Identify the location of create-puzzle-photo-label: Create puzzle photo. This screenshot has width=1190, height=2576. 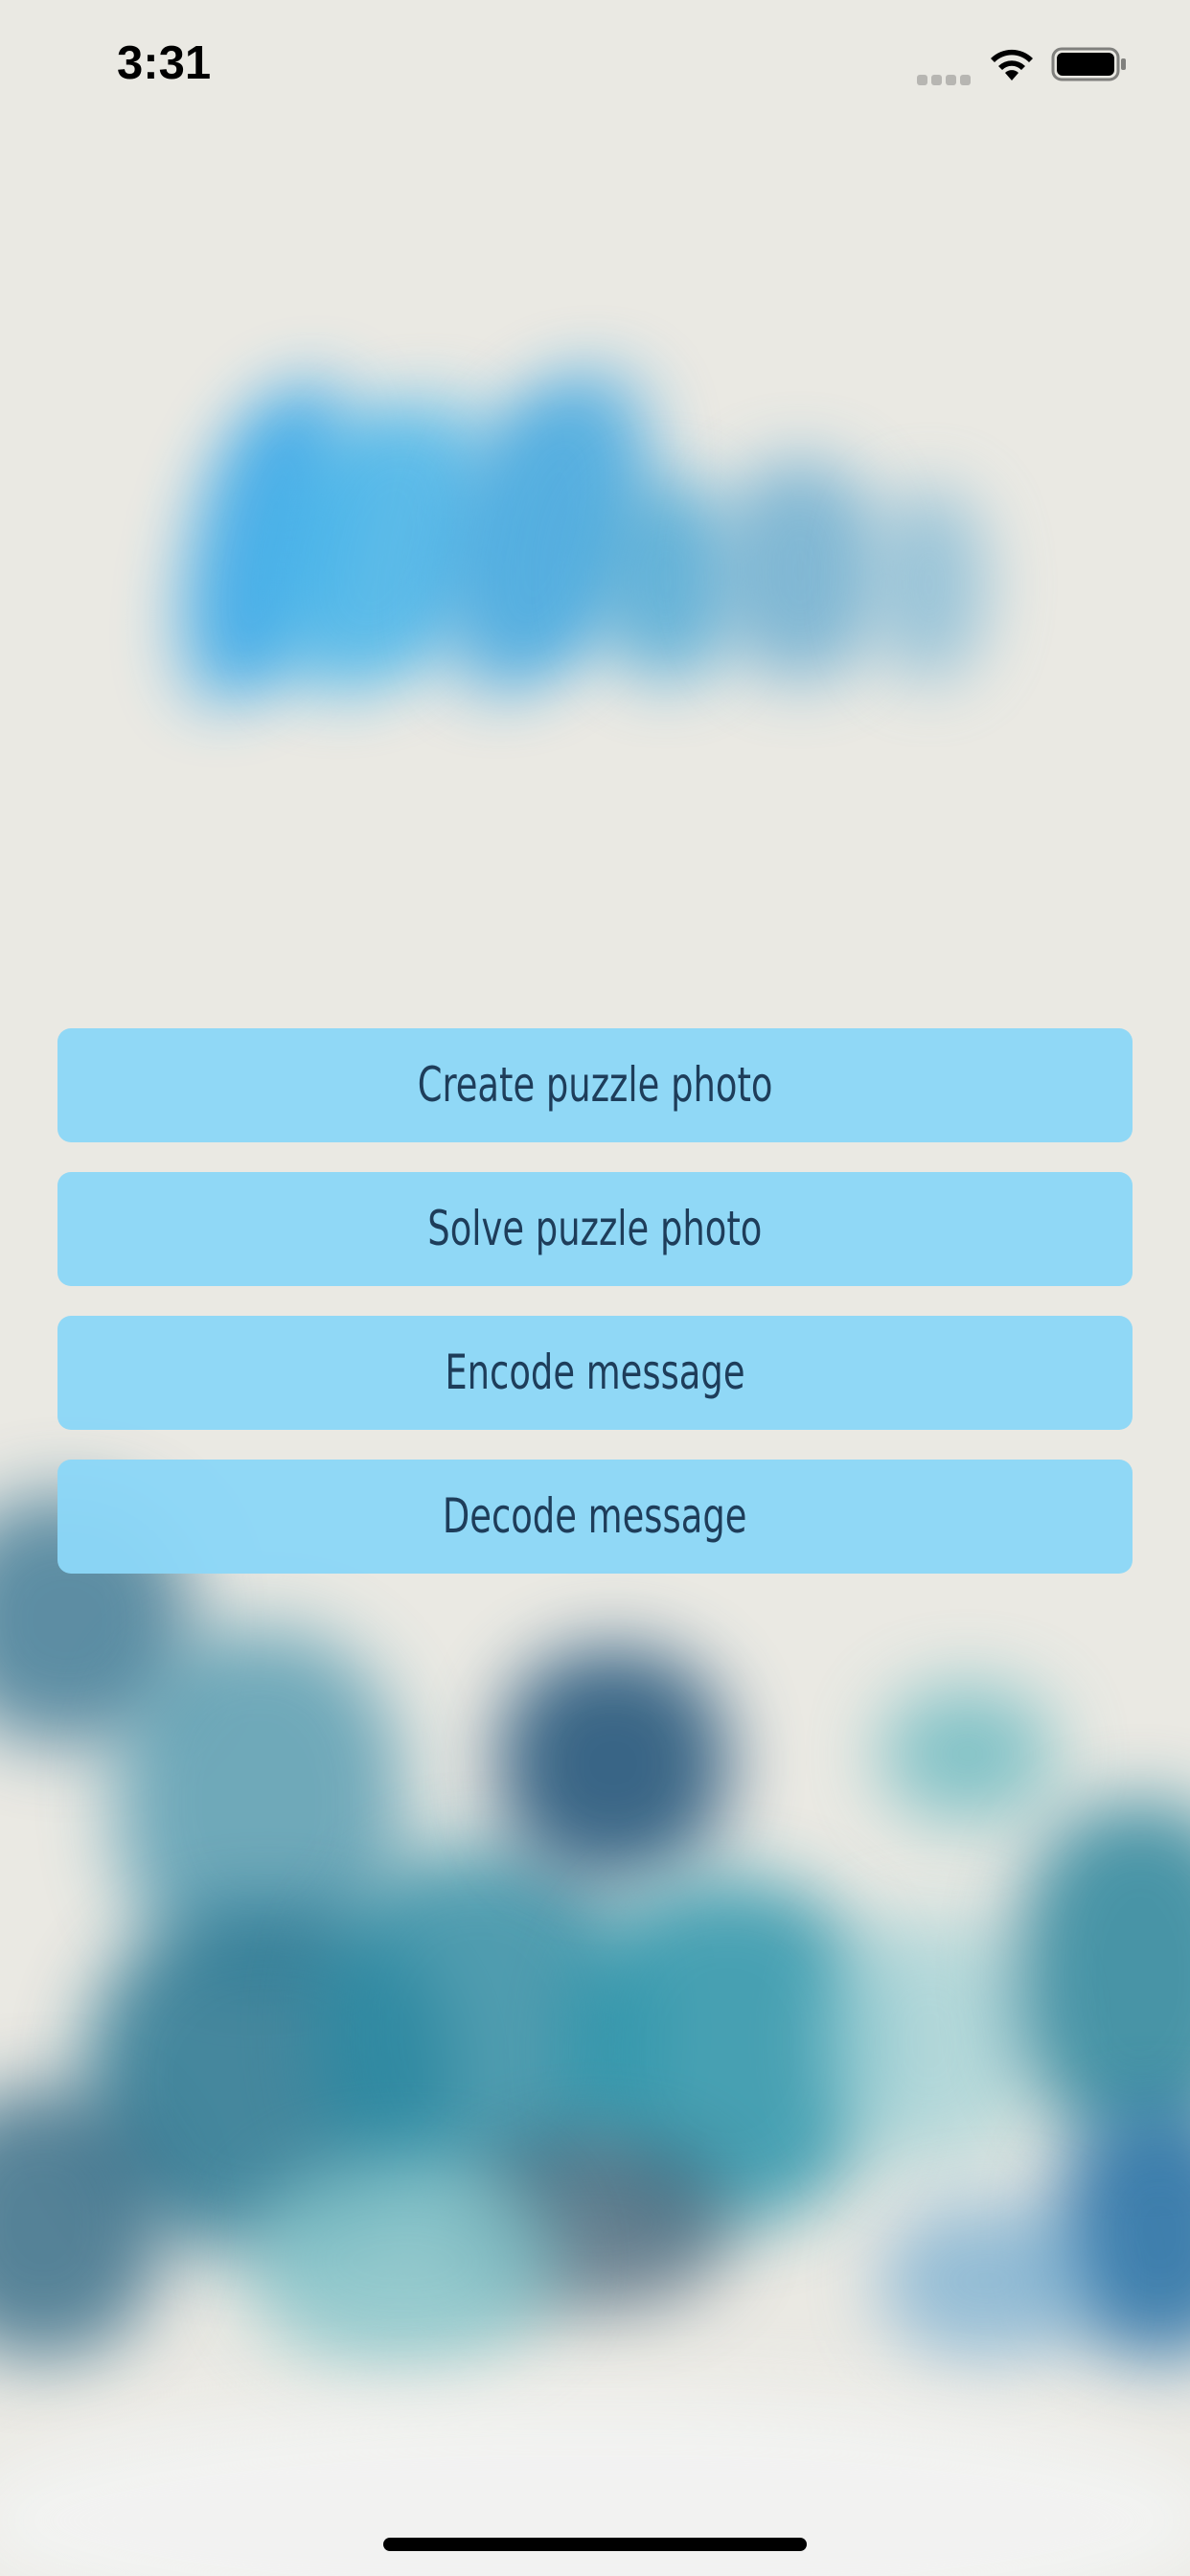
(595, 1085).